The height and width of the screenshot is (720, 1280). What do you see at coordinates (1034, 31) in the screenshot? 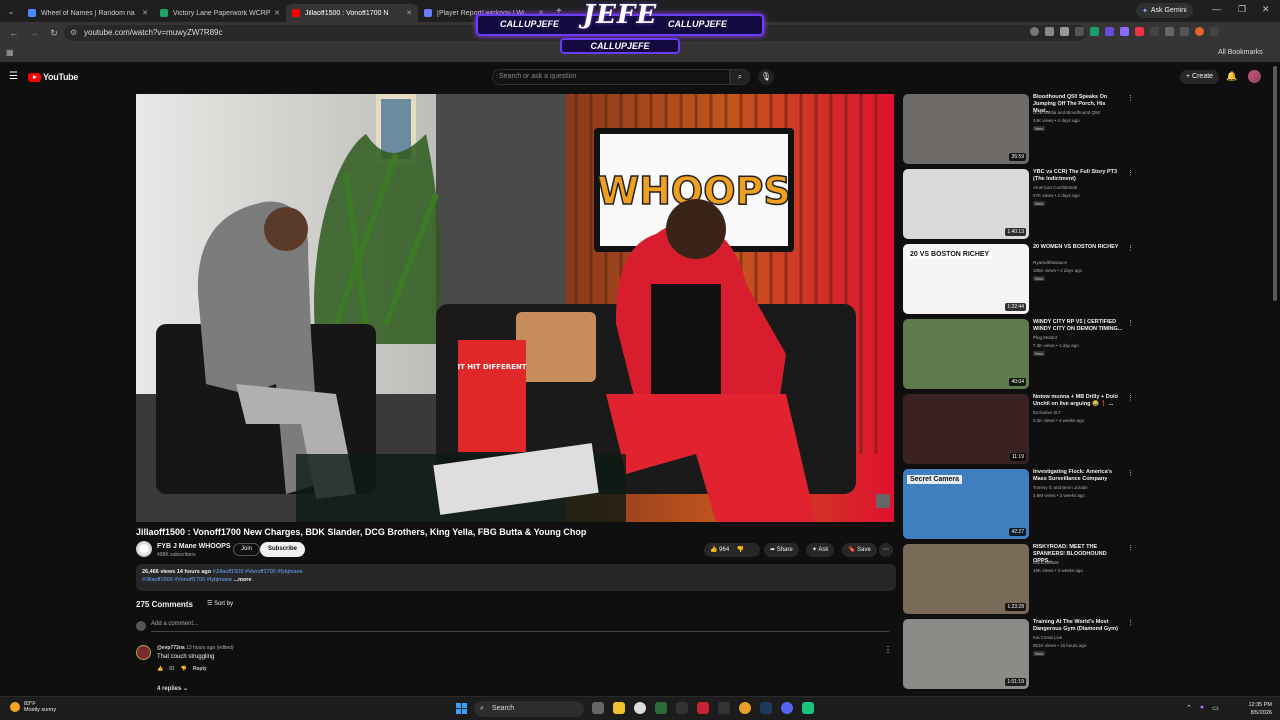
I see `zoom-icon` at bounding box center [1034, 31].